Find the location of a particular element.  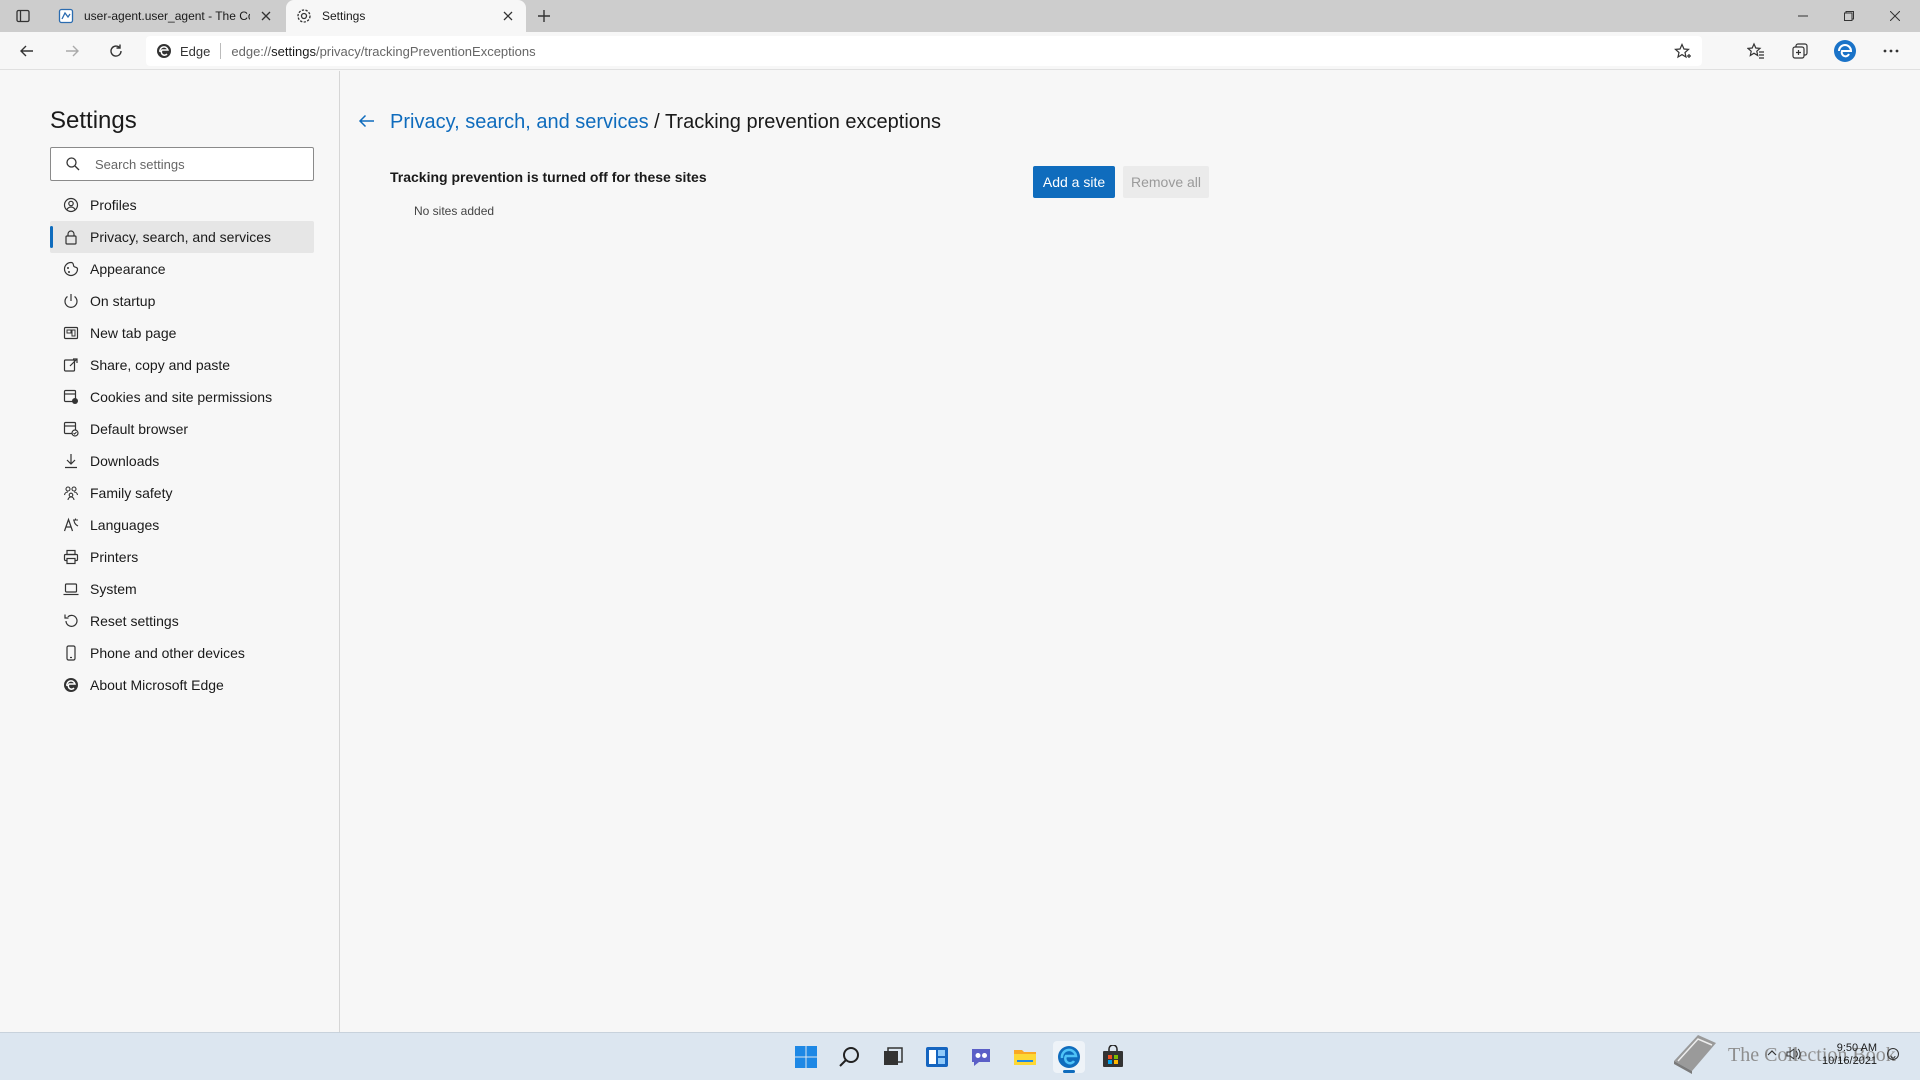

clock: 9:50 AM 10/16/2021 is located at coordinates (1849, 1055).